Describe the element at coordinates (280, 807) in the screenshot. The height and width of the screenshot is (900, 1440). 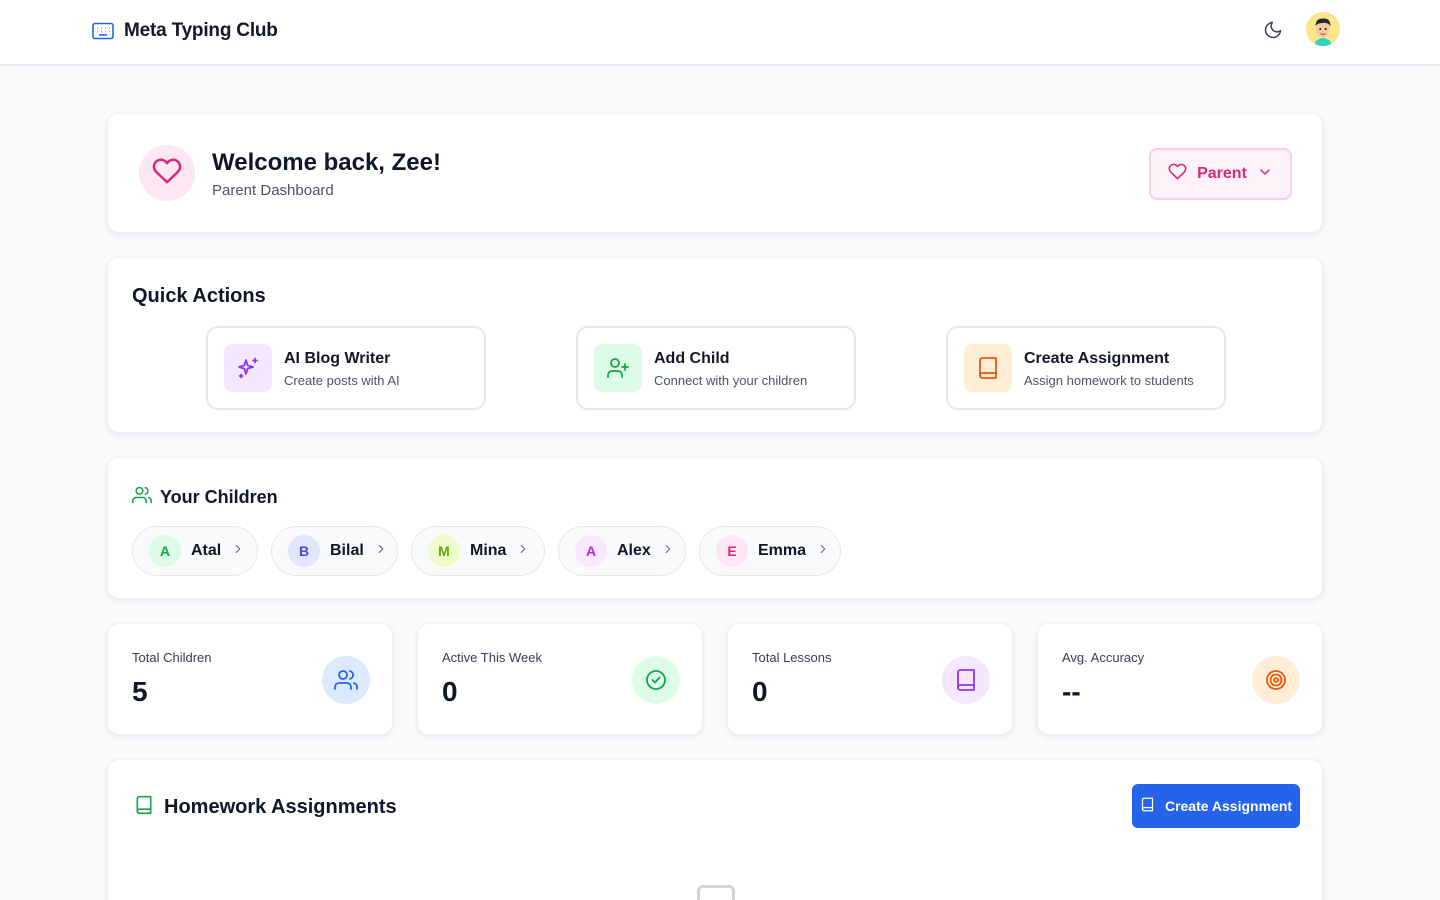
I see `homework-title: Homework Assignments` at that location.